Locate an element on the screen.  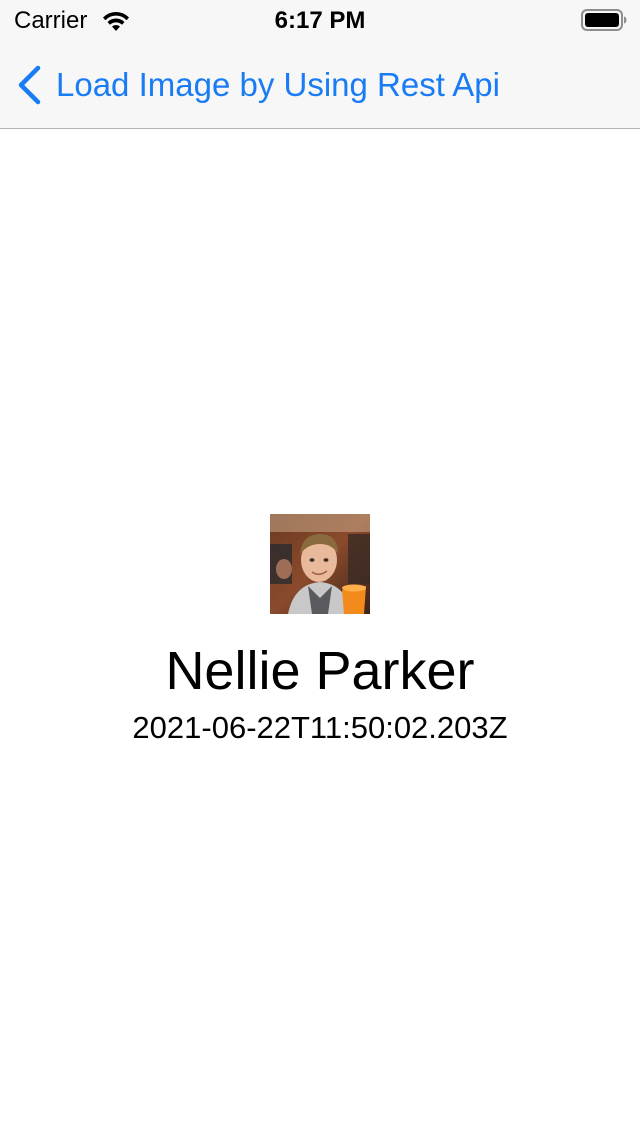
clock: 6:17 PM is located at coordinates (320, 20).